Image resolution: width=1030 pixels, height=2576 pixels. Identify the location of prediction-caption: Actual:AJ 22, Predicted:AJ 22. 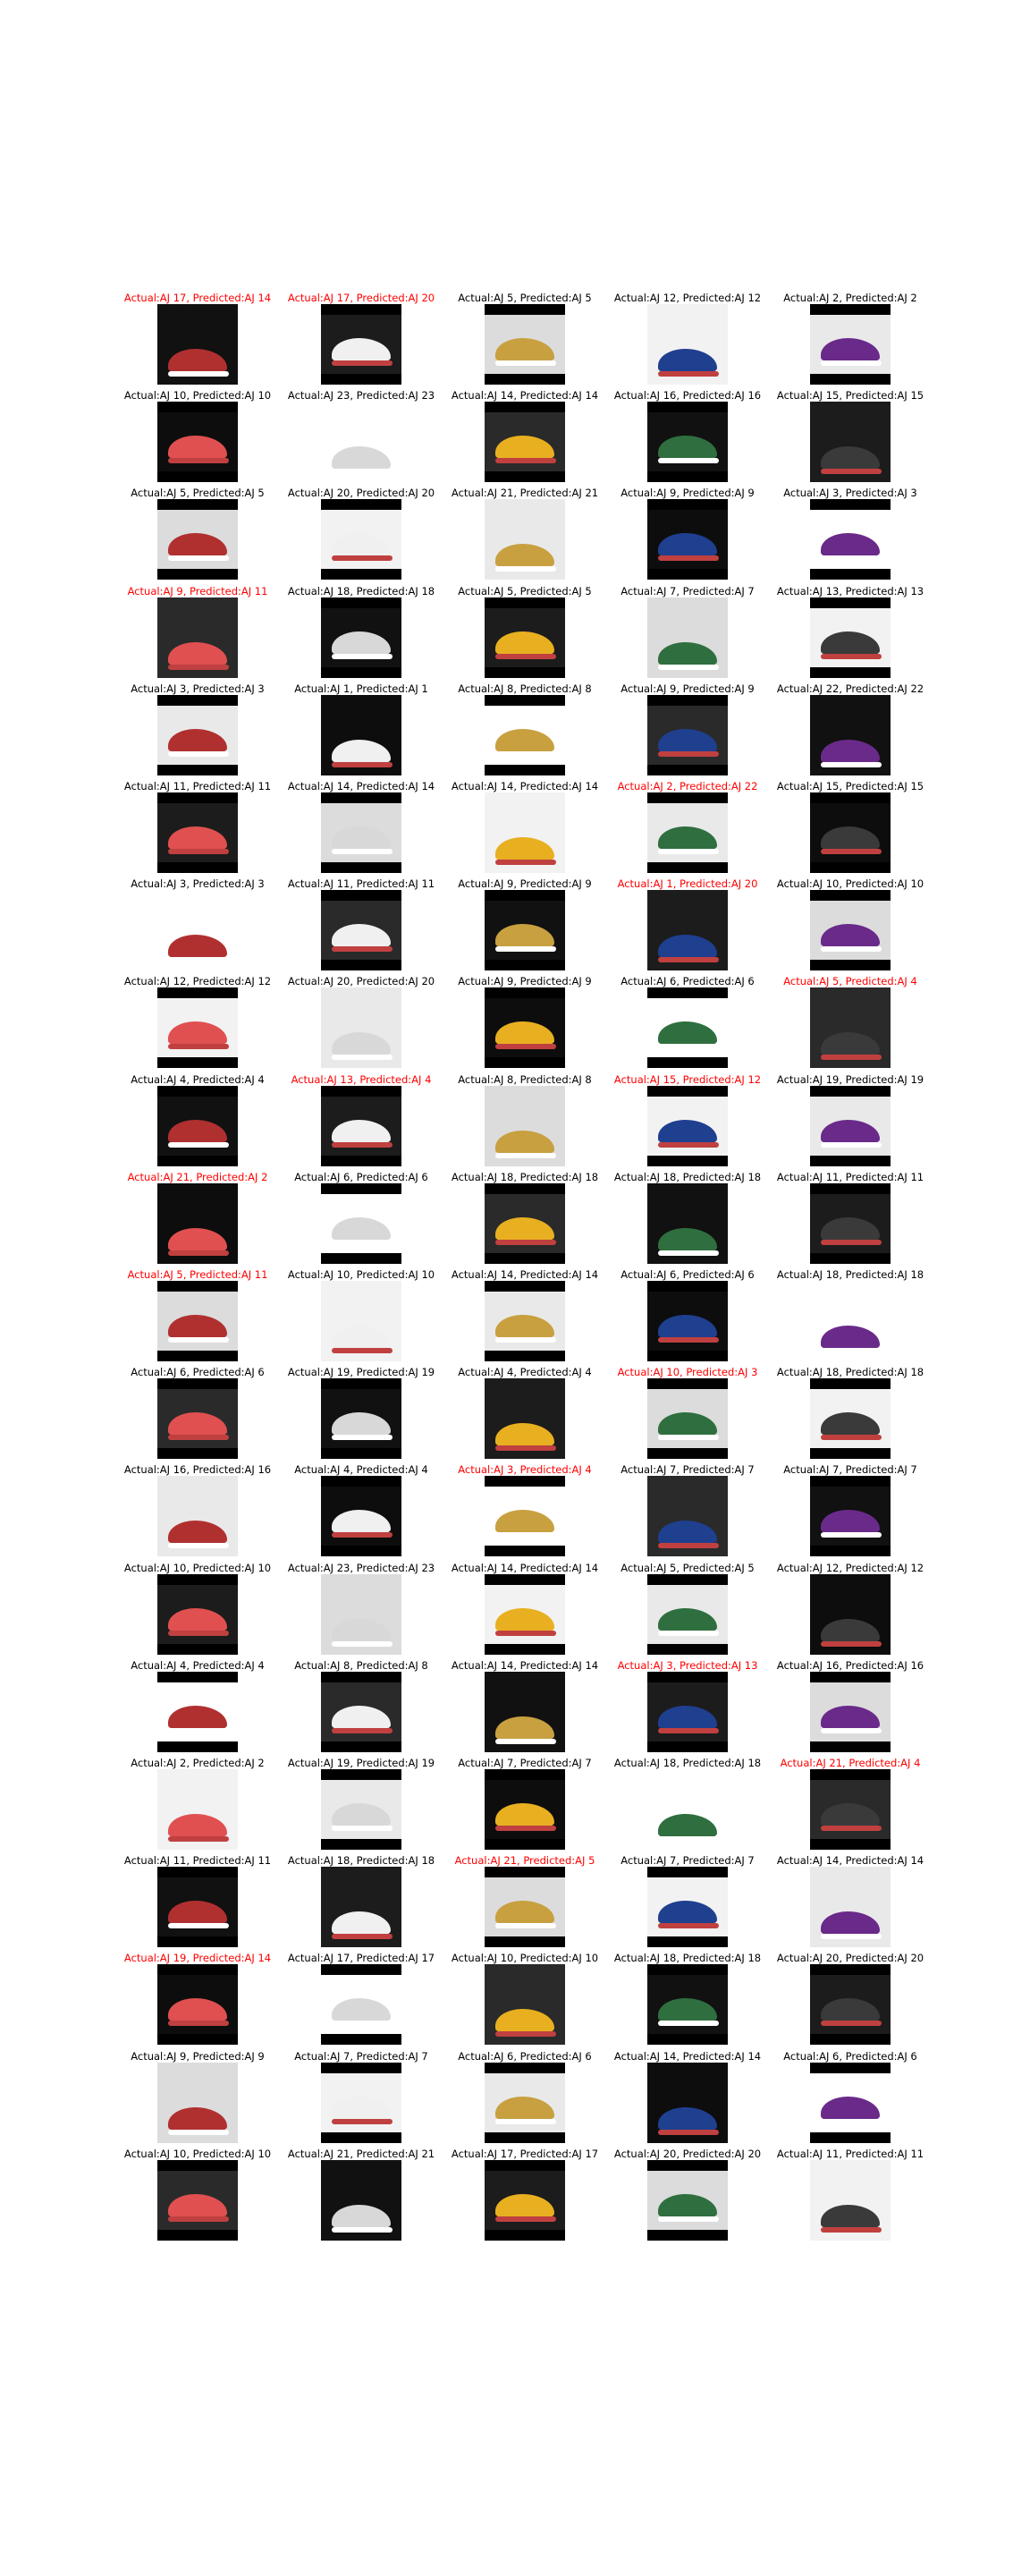
(850, 688).